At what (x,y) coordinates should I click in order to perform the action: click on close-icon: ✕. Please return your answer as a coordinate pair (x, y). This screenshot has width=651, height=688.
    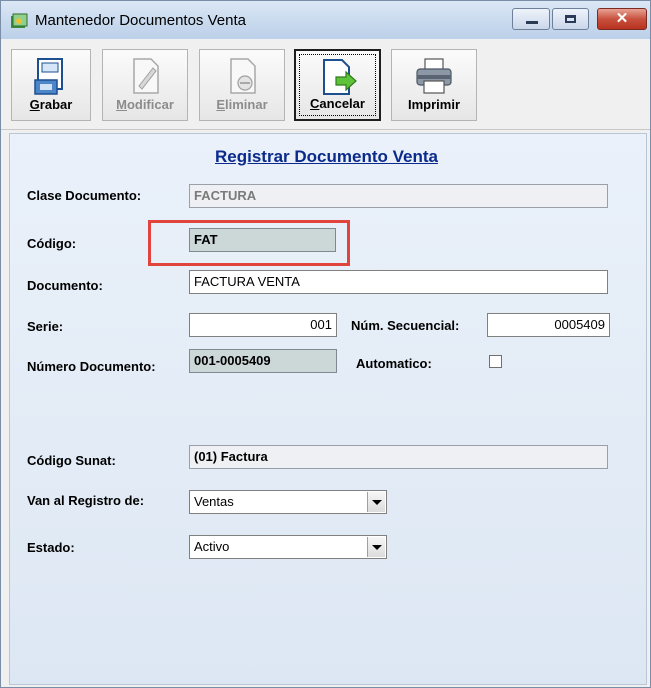
    Looking at the image, I should click on (622, 18).